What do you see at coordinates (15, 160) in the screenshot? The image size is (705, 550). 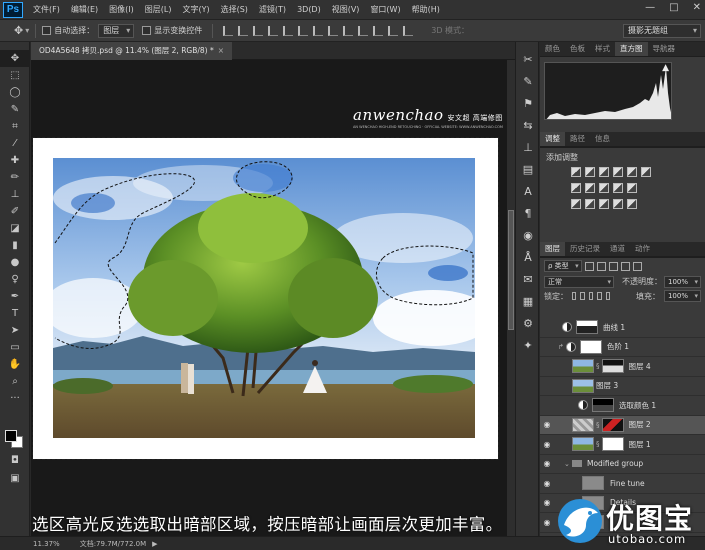 I see `healing-tool: ✚` at bounding box center [15, 160].